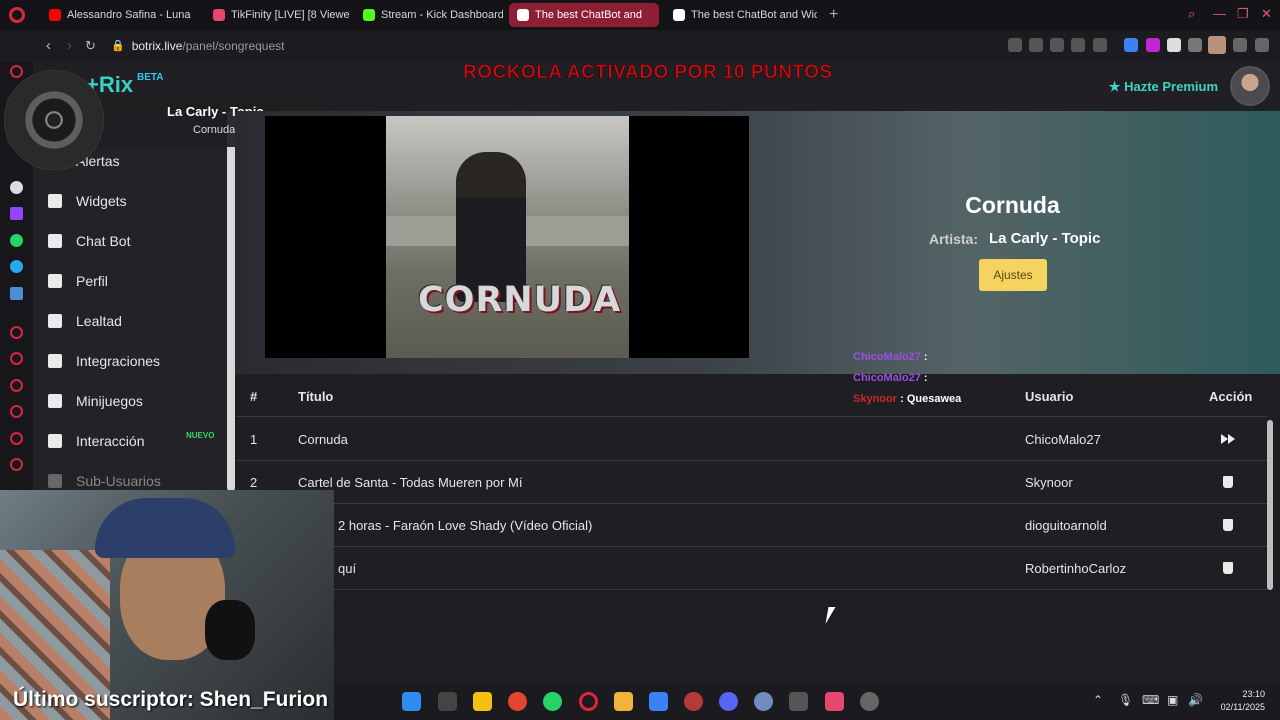 This screenshot has width=1280, height=720. Describe the element at coordinates (447, 701) in the screenshot. I see `search-icon` at that location.